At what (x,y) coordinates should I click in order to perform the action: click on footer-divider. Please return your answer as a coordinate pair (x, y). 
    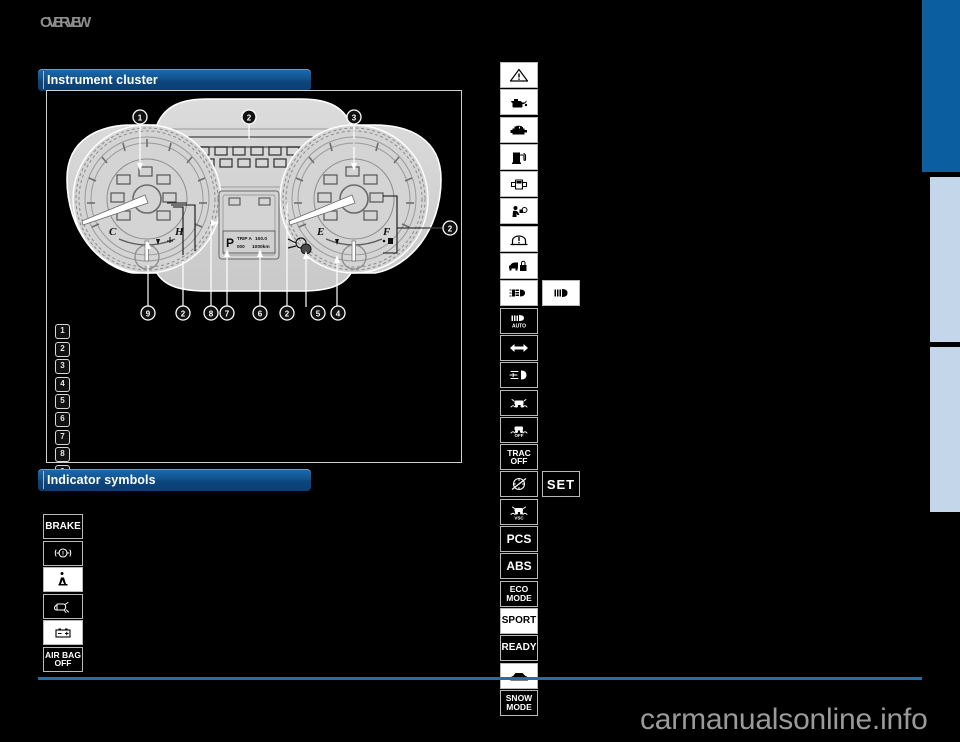
    Looking at the image, I should click on (480, 678).